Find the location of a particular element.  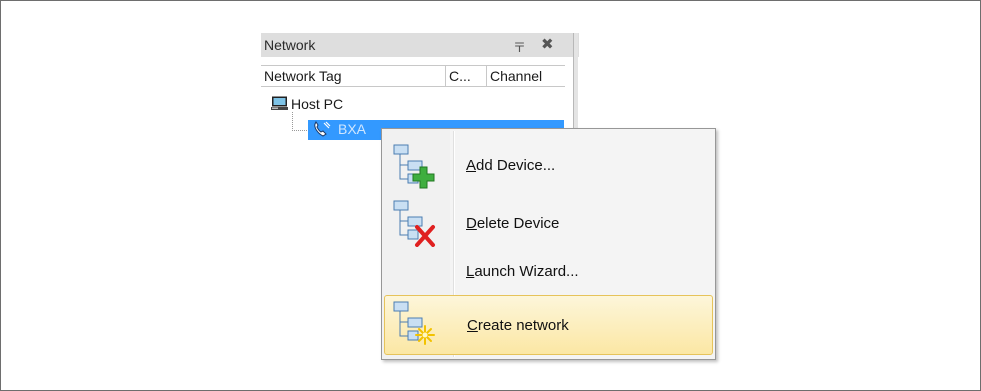

menu-item-create-network: Create network is located at coordinates (548, 325).